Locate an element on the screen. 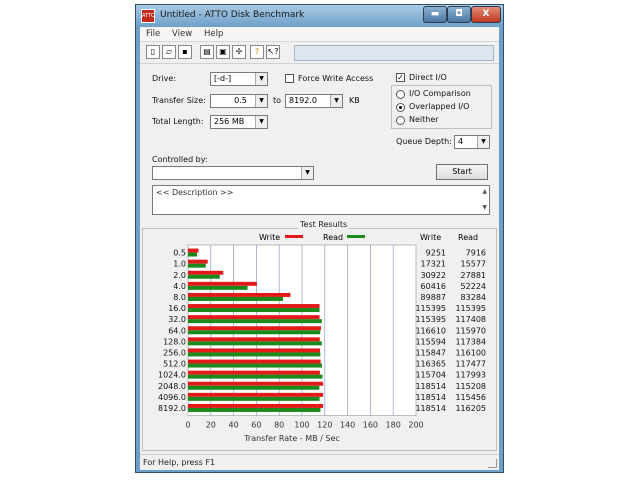 This screenshot has height=480, width=640. force-write-checkbox is located at coordinates (289, 78).